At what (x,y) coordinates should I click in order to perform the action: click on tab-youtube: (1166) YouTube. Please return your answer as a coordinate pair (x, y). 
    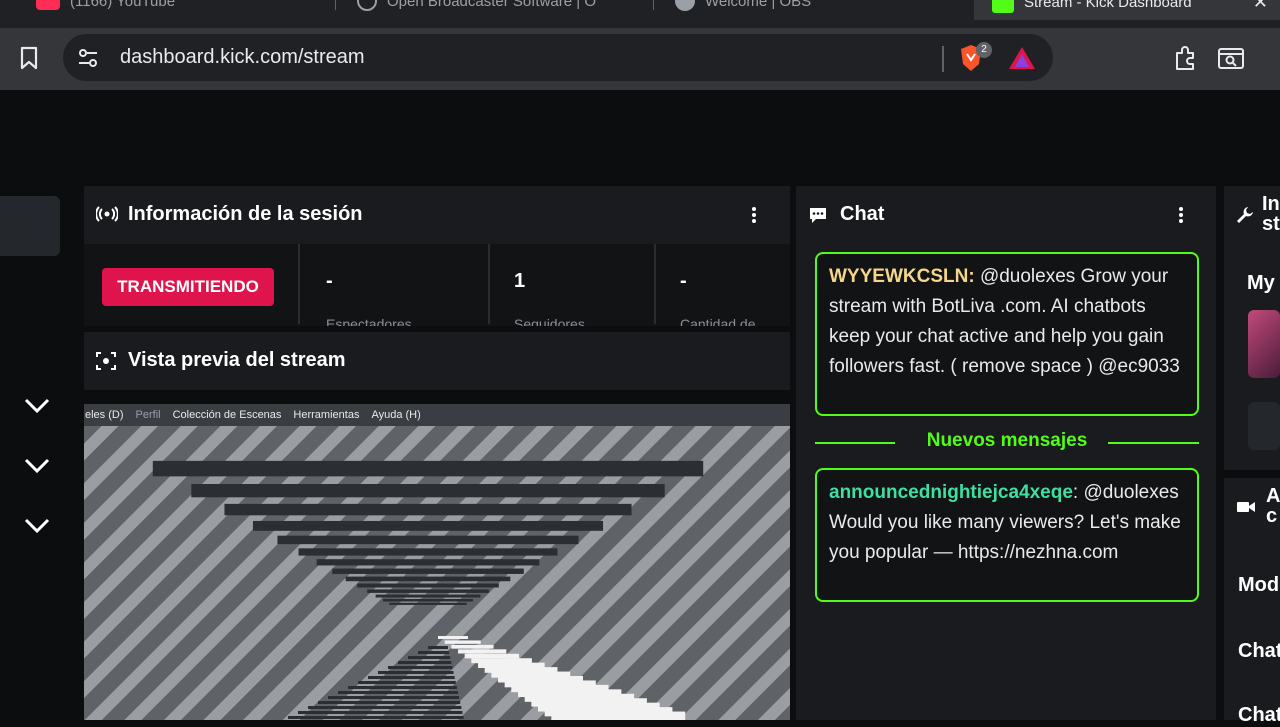
    Looking at the image, I should click on (105, 6).